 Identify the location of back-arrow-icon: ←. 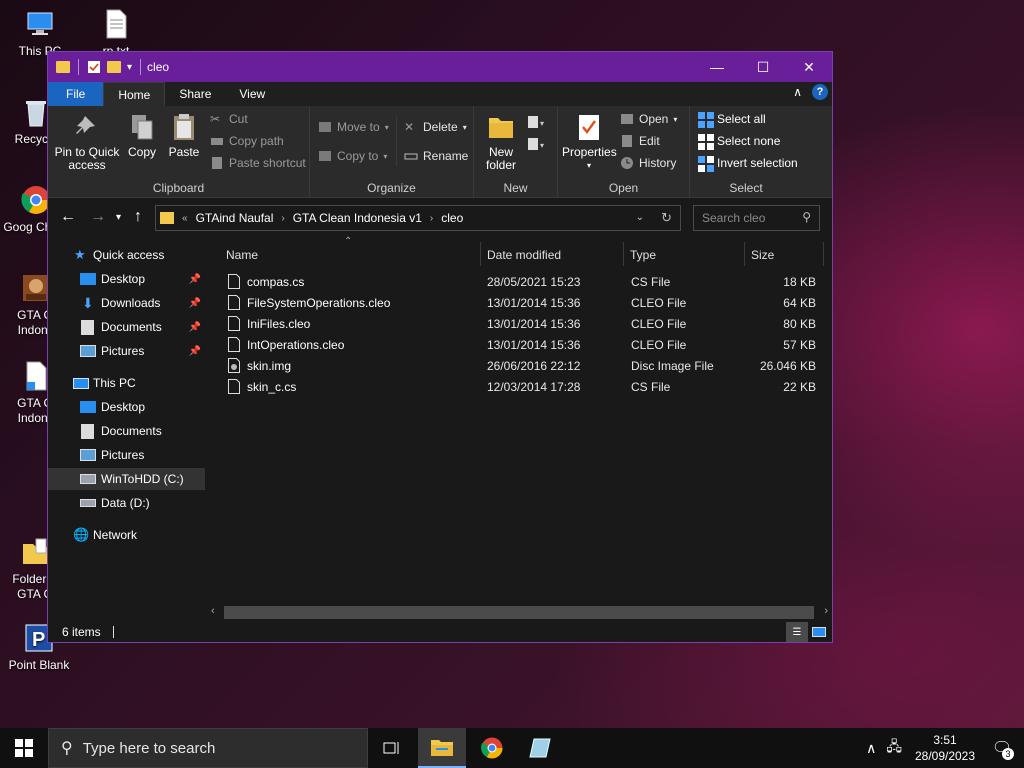
(68, 217).